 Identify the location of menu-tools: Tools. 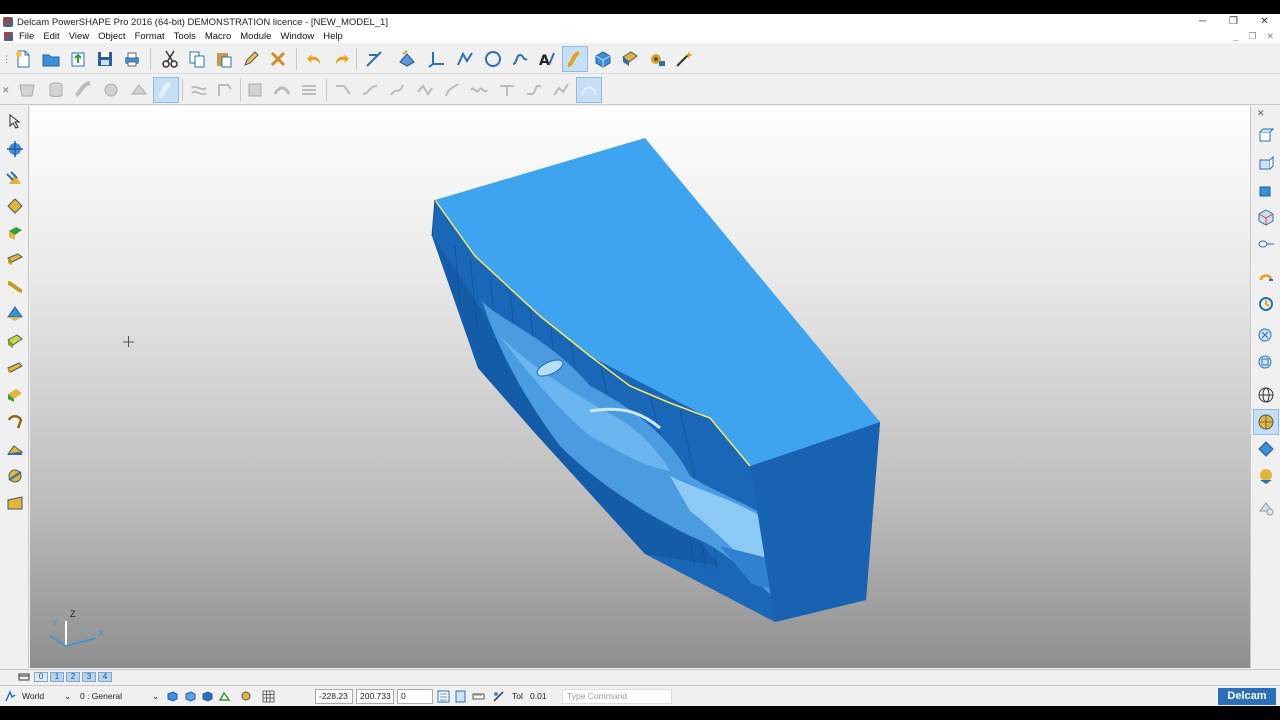
(185, 36).